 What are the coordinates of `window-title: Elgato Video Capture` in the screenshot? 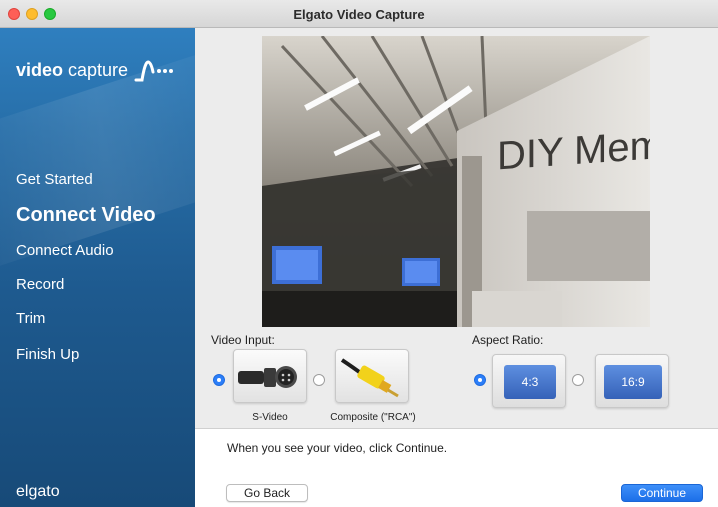 It's located at (359, 14).